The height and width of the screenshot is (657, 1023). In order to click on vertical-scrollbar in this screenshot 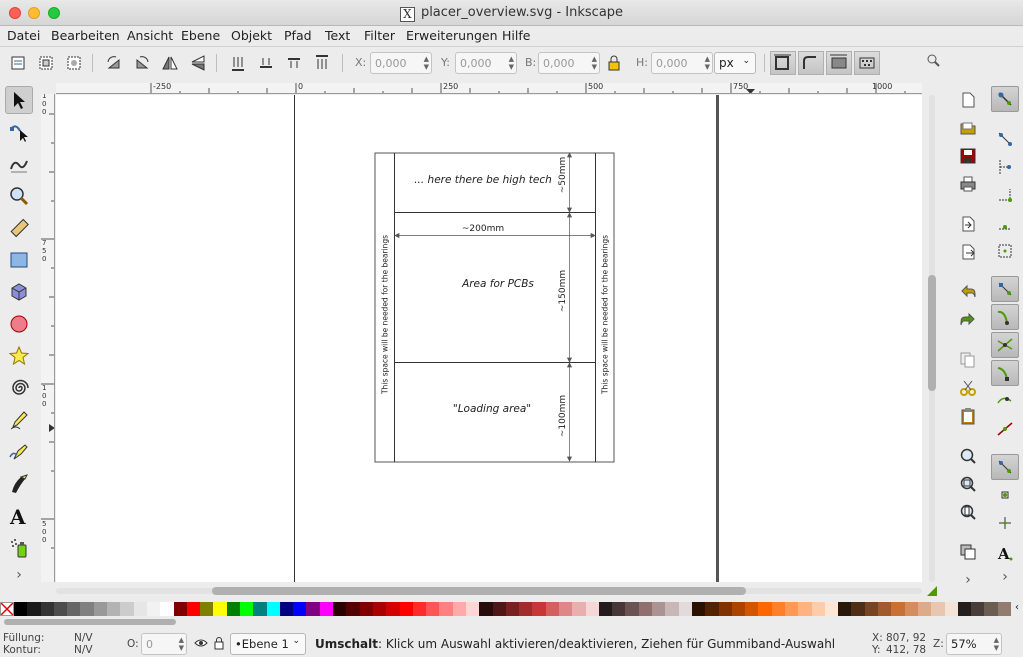, I will do `click(932, 338)`.